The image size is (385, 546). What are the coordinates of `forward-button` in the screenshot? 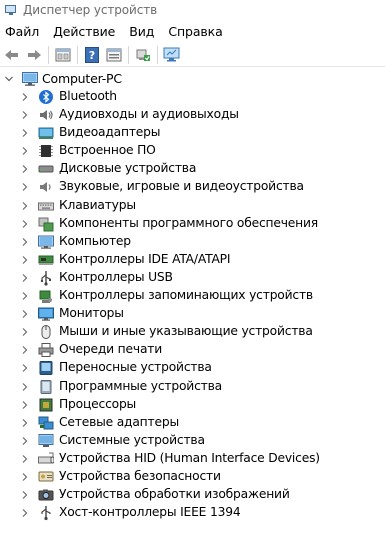 It's located at (34, 55).